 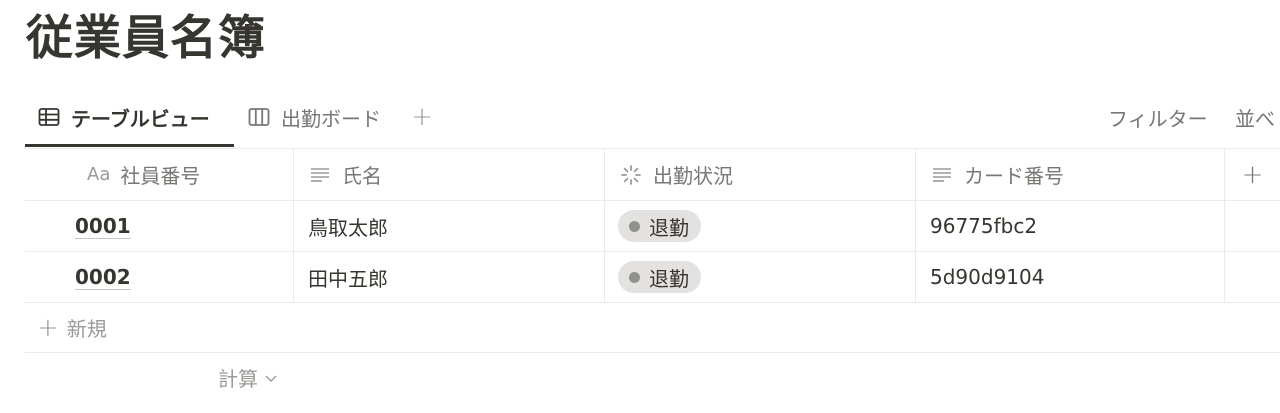 I want to click on tab-table-view: テーブルビュー, so click(x=123, y=117).